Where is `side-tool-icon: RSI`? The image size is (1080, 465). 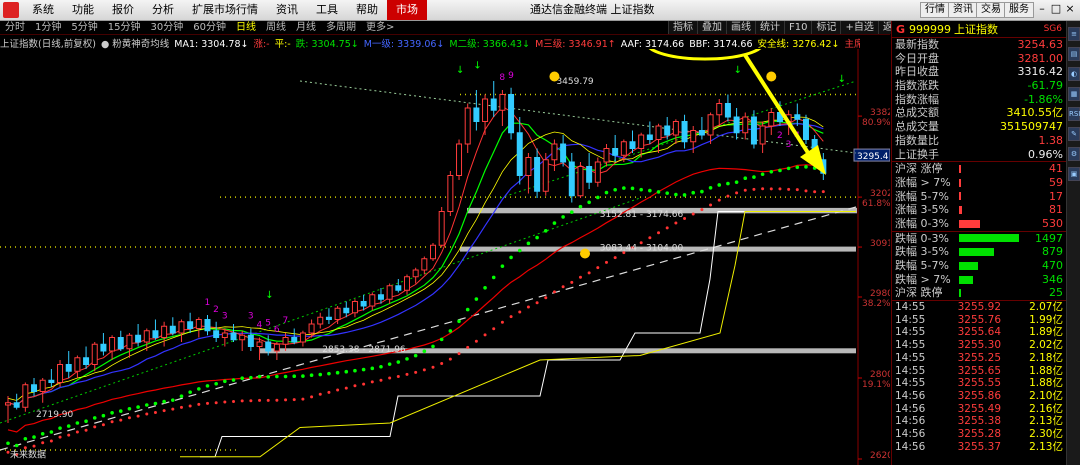
side-tool-icon: RSI is located at coordinates (1074, 114).